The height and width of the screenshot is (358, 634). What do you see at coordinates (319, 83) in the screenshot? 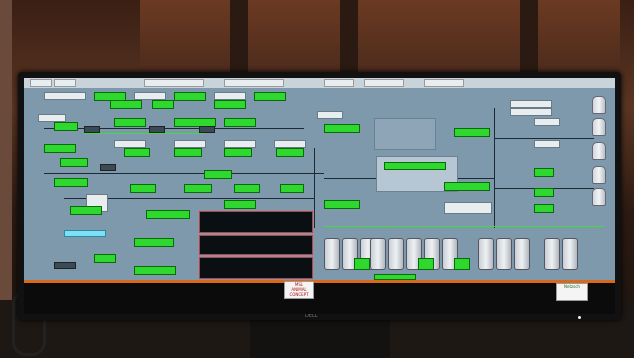
I see `hmi-top-bar` at bounding box center [319, 83].